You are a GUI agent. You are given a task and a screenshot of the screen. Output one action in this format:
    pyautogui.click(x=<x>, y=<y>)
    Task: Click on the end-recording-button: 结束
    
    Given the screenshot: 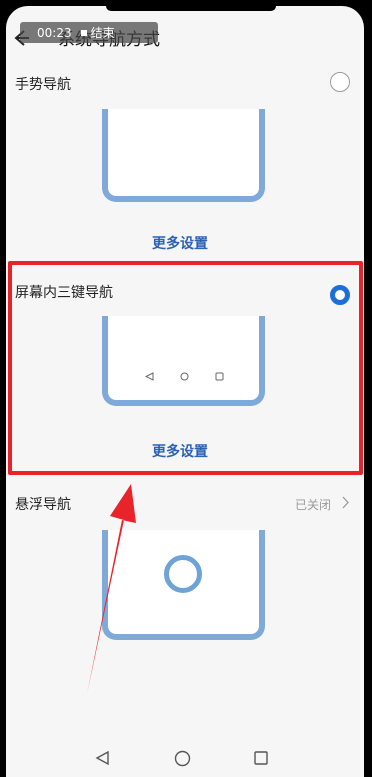 What is the action you would take?
    pyautogui.click(x=97, y=32)
    